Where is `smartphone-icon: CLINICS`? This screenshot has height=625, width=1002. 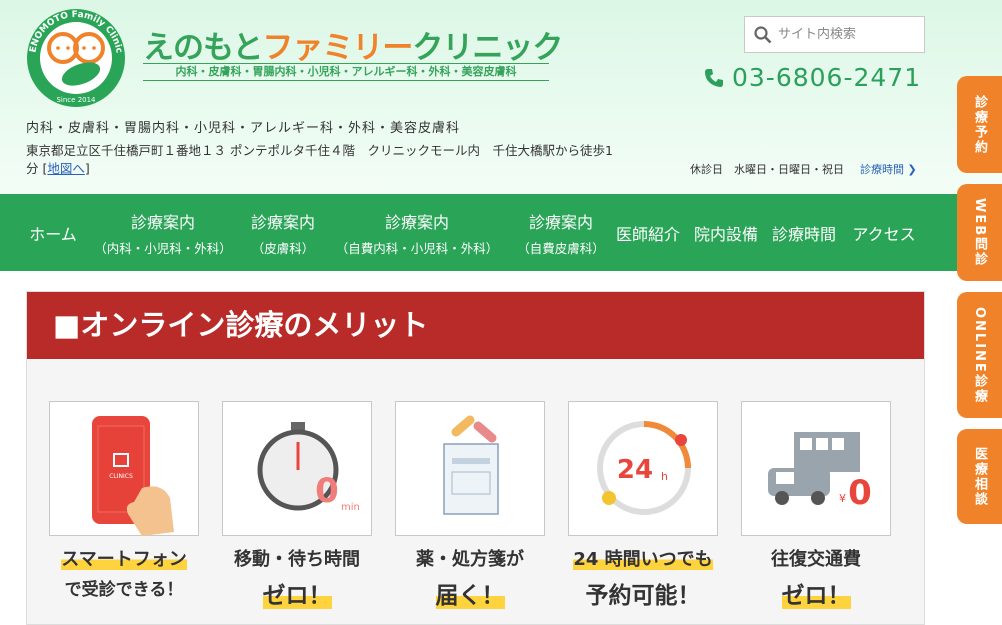 smartphone-icon: CLINICS is located at coordinates (133, 476).